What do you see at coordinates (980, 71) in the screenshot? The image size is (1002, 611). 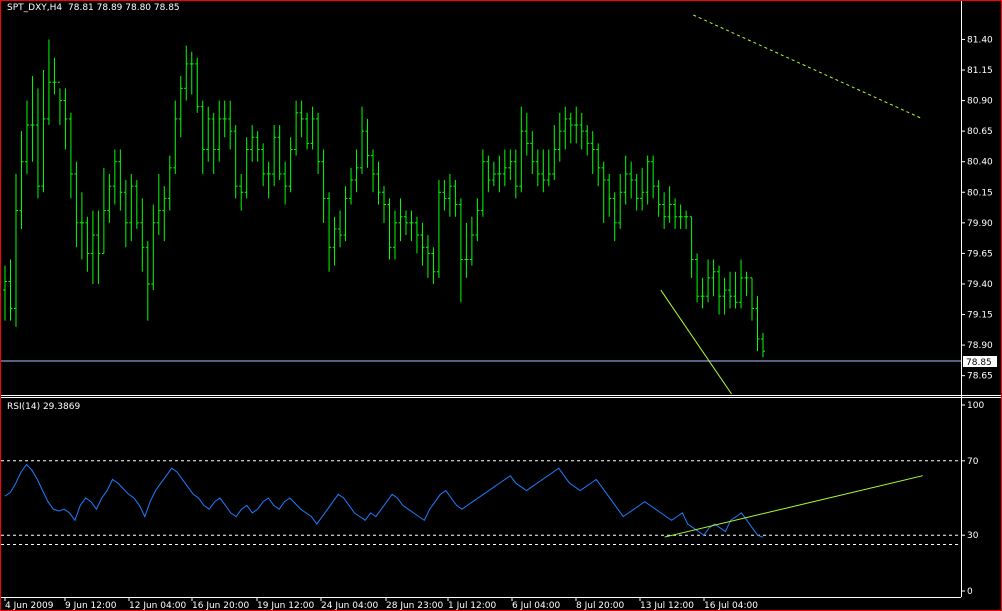 I see `price-tick-label: 81.15` at bounding box center [980, 71].